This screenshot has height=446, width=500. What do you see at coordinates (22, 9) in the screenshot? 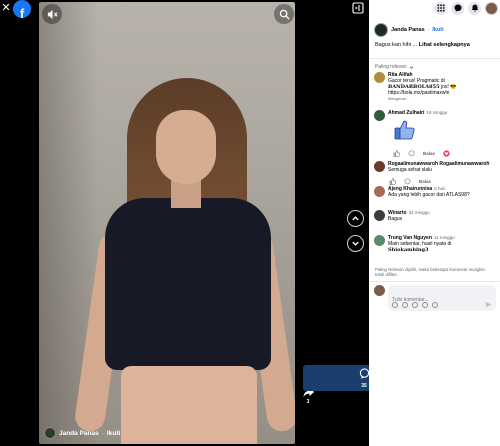
I see `facebook-logo-icon: f` at bounding box center [22, 9].